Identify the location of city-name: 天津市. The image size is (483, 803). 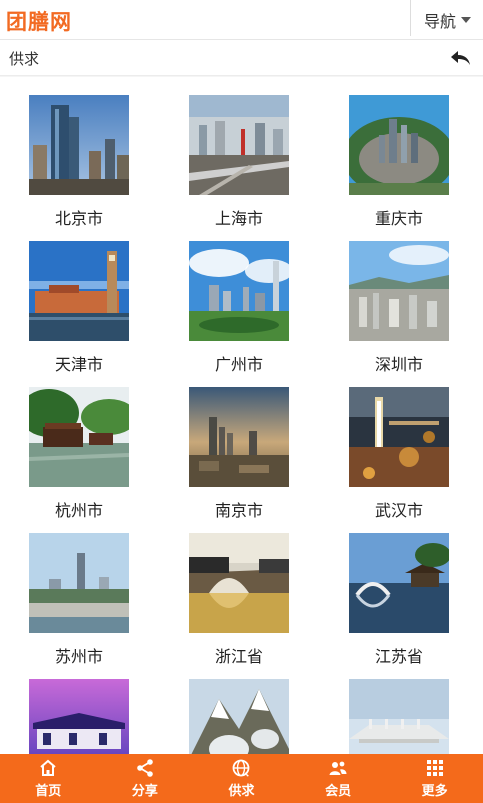
(78, 364).